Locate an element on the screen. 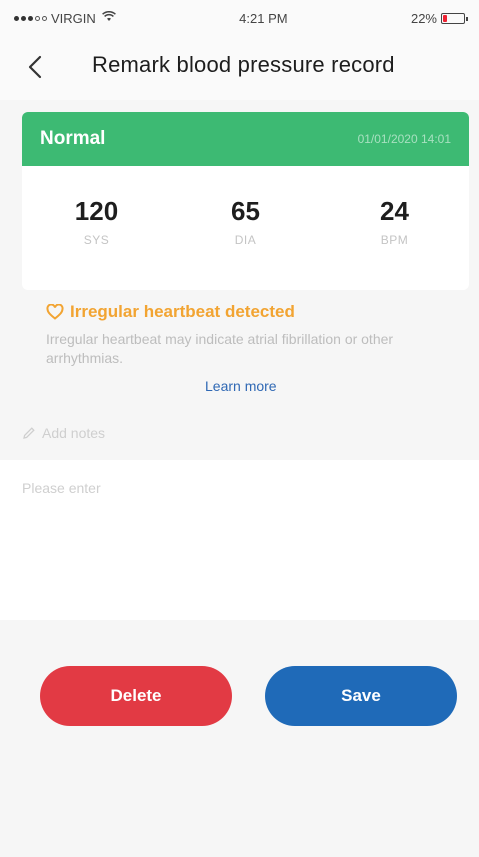 This screenshot has width=479, height=857. status-bar: VIRGIN 4:21 PM 22% is located at coordinates (239, 18).